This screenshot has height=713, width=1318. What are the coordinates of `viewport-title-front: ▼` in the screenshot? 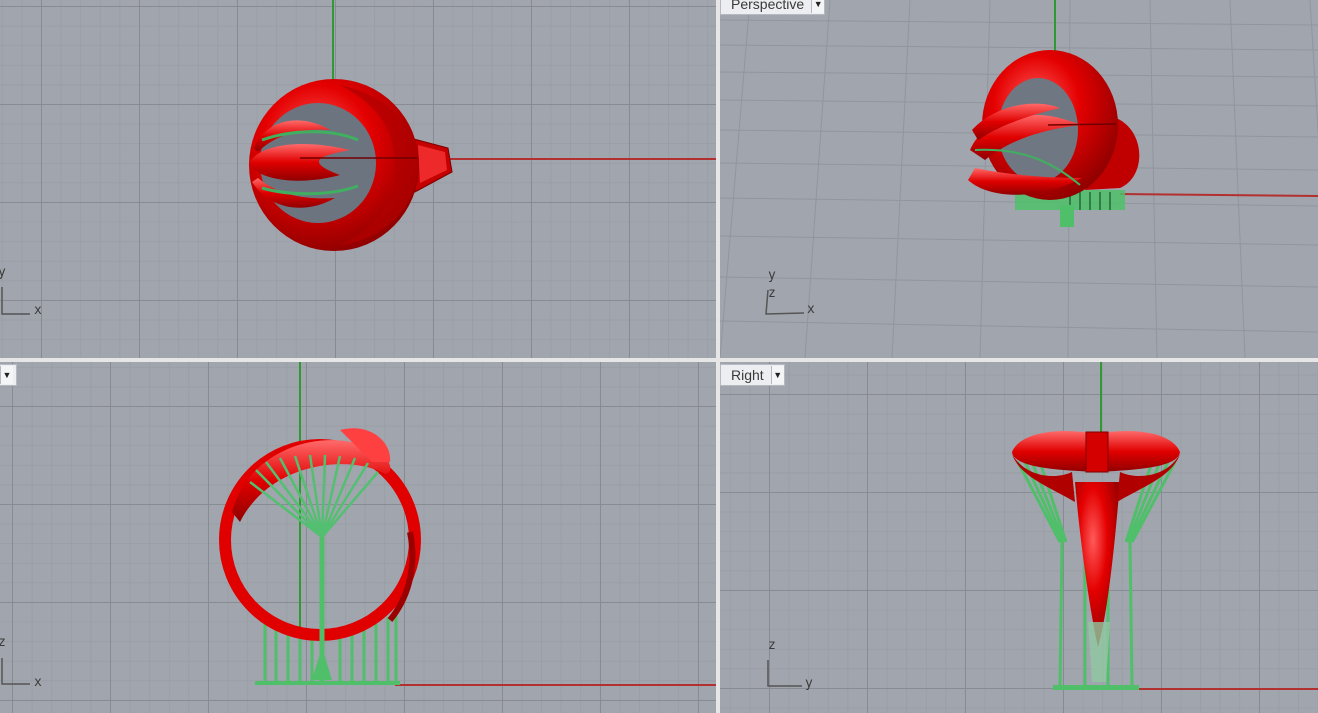 It's located at (8, 375).